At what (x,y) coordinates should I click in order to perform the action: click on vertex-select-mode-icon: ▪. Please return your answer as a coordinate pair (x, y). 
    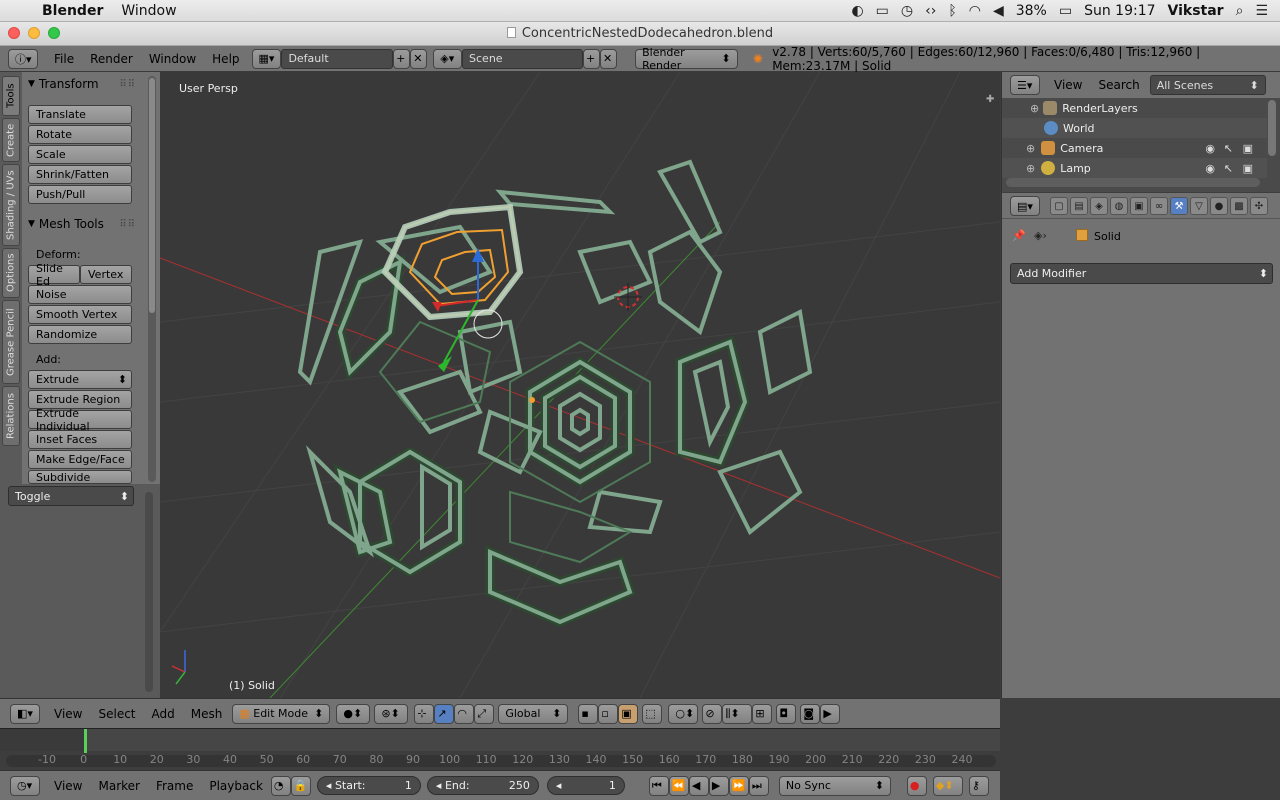
    Looking at the image, I should click on (588, 713).